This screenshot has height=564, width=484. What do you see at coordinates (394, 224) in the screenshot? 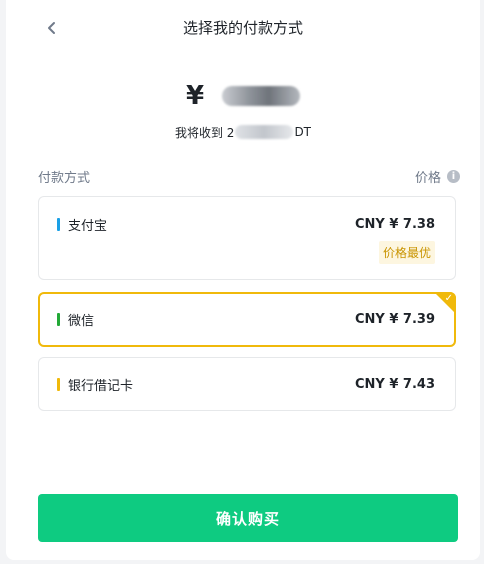
I see `method-price: CNY ¥ 7.38` at bounding box center [394, 224].